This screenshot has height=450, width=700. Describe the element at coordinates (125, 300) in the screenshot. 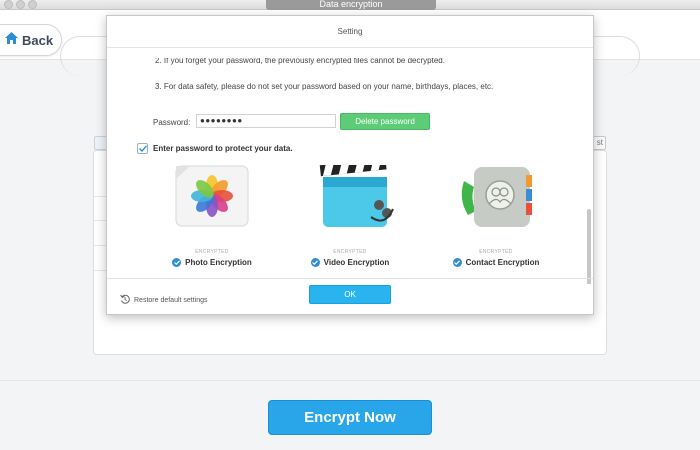

I see `restore-icon` at that location.